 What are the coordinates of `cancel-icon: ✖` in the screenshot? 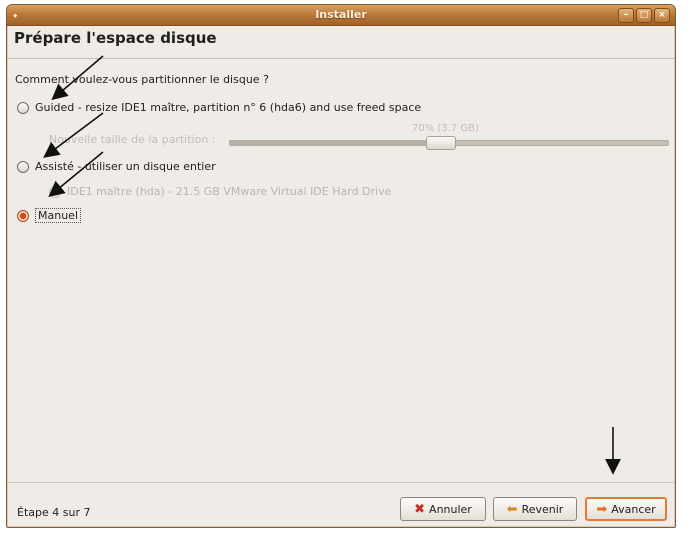 It's located at (420, 509).